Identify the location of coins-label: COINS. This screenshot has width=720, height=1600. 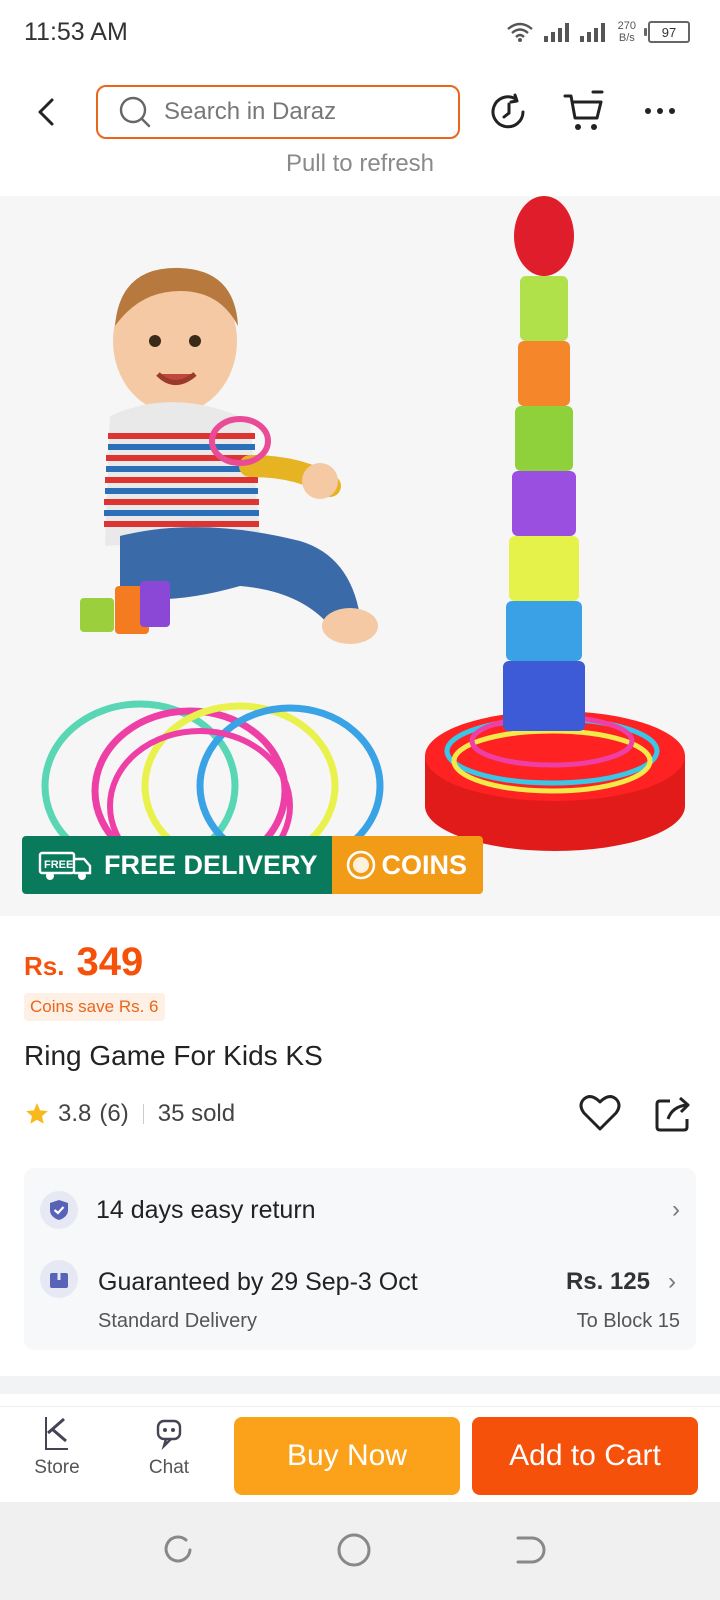
(424, 864).